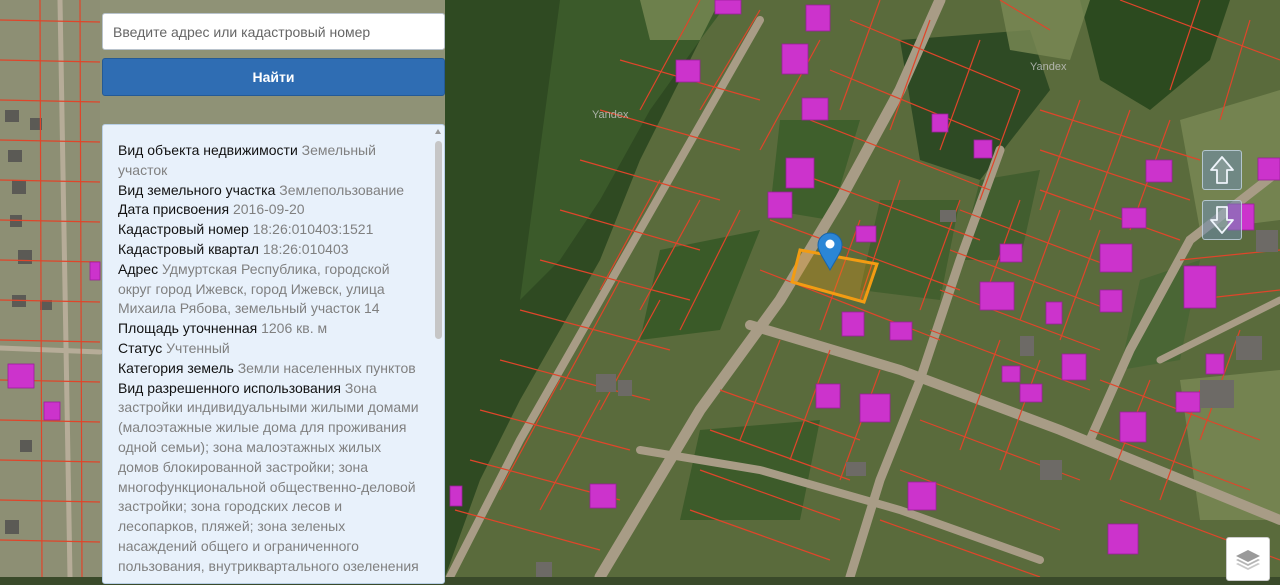 The height and width of the screenshot is (585, 1280). I want to click on info-key: Адрес, so click(138, 268).